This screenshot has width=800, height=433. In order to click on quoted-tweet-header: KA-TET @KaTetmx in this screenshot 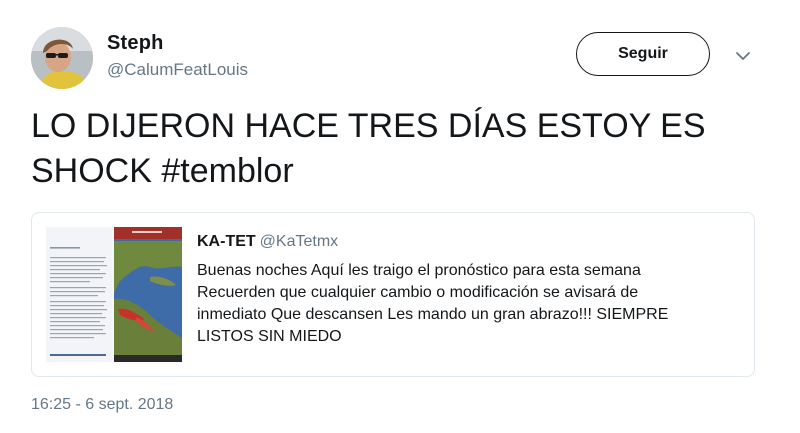, I will do `click(267, 242)`.